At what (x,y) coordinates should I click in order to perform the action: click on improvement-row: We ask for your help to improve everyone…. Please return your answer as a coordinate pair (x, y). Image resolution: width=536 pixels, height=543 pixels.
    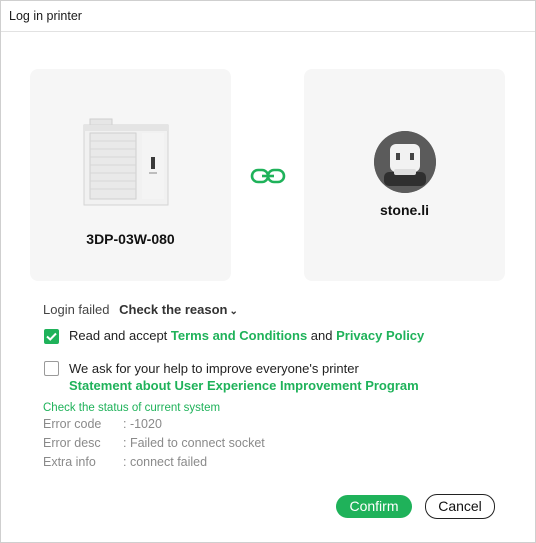
    Looking at the image, I should click on (244, 377).